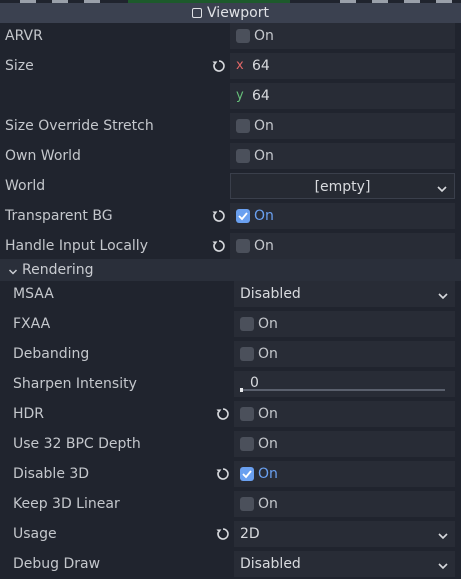  I want to click on property-label: HDR, so click(29, 414).